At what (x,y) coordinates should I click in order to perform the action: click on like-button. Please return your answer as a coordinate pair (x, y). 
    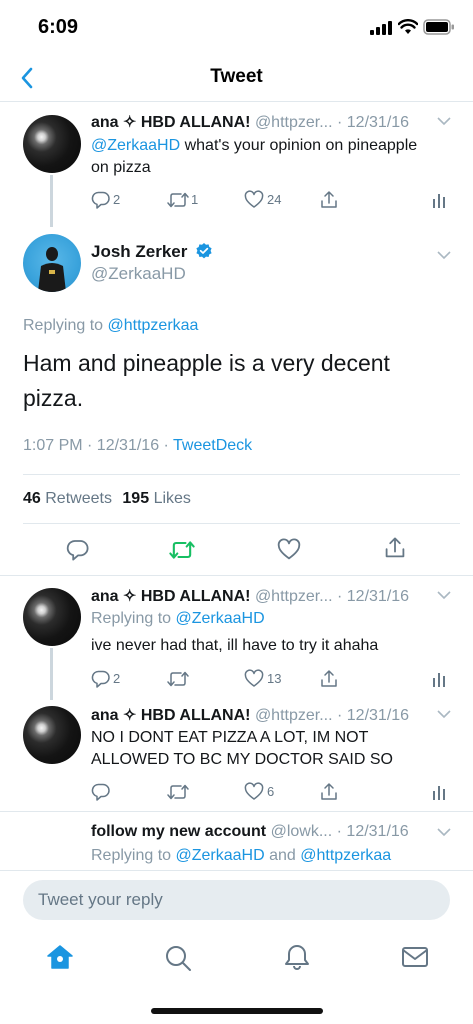
    Looking at the image, I should click on (289, 550).